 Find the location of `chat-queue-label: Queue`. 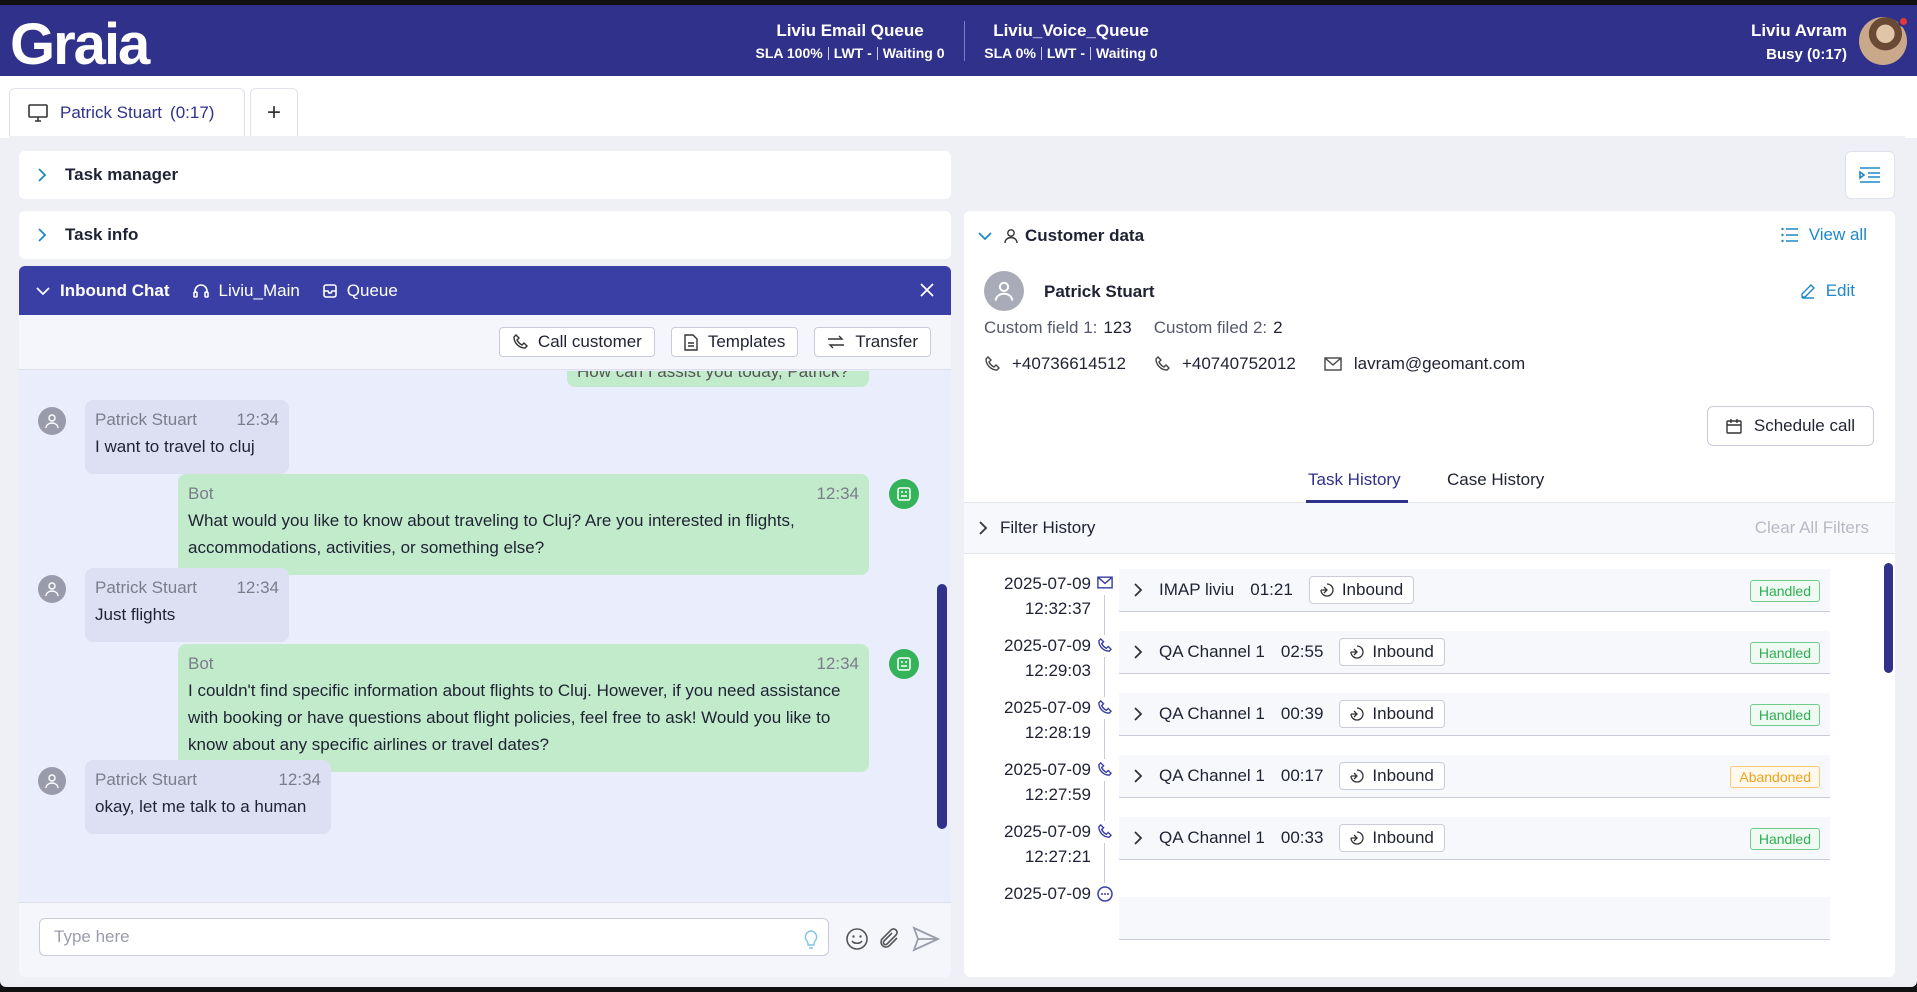

chat-queue-label: Queue is located at coordinates (372, 290).